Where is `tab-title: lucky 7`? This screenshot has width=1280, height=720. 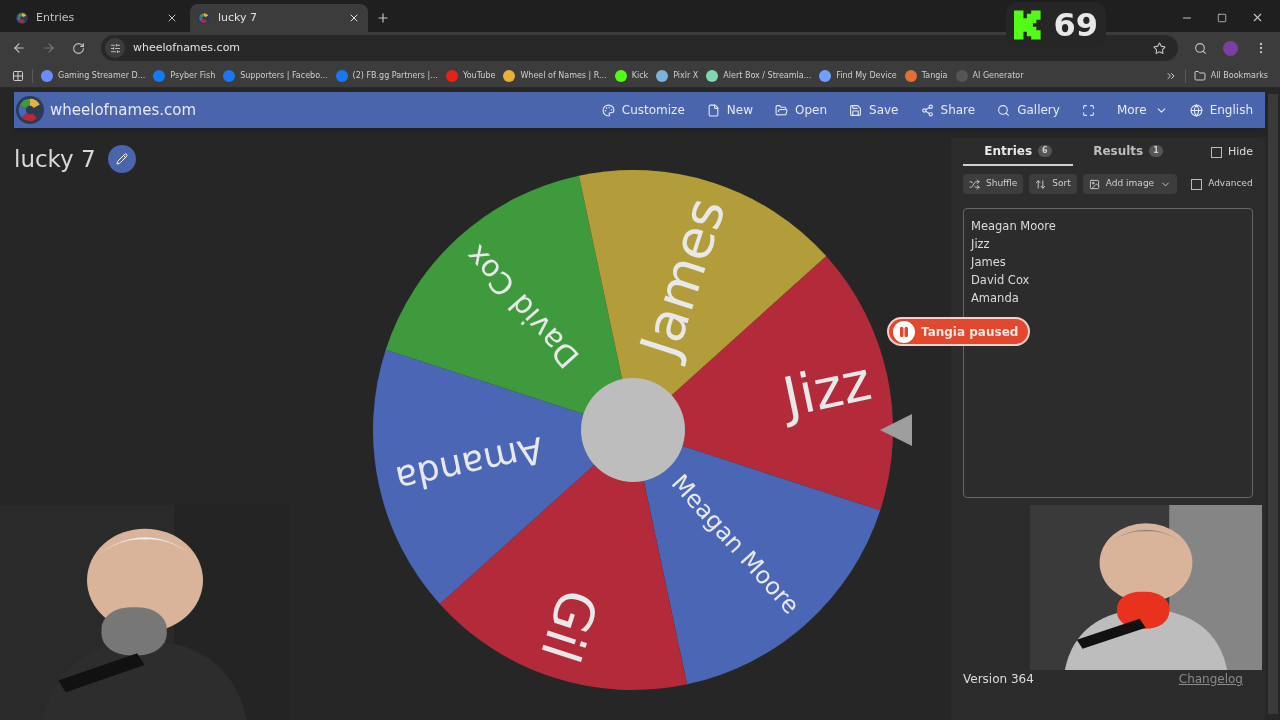 tab-title: lucky 7 is located at coordinates (238, 17).